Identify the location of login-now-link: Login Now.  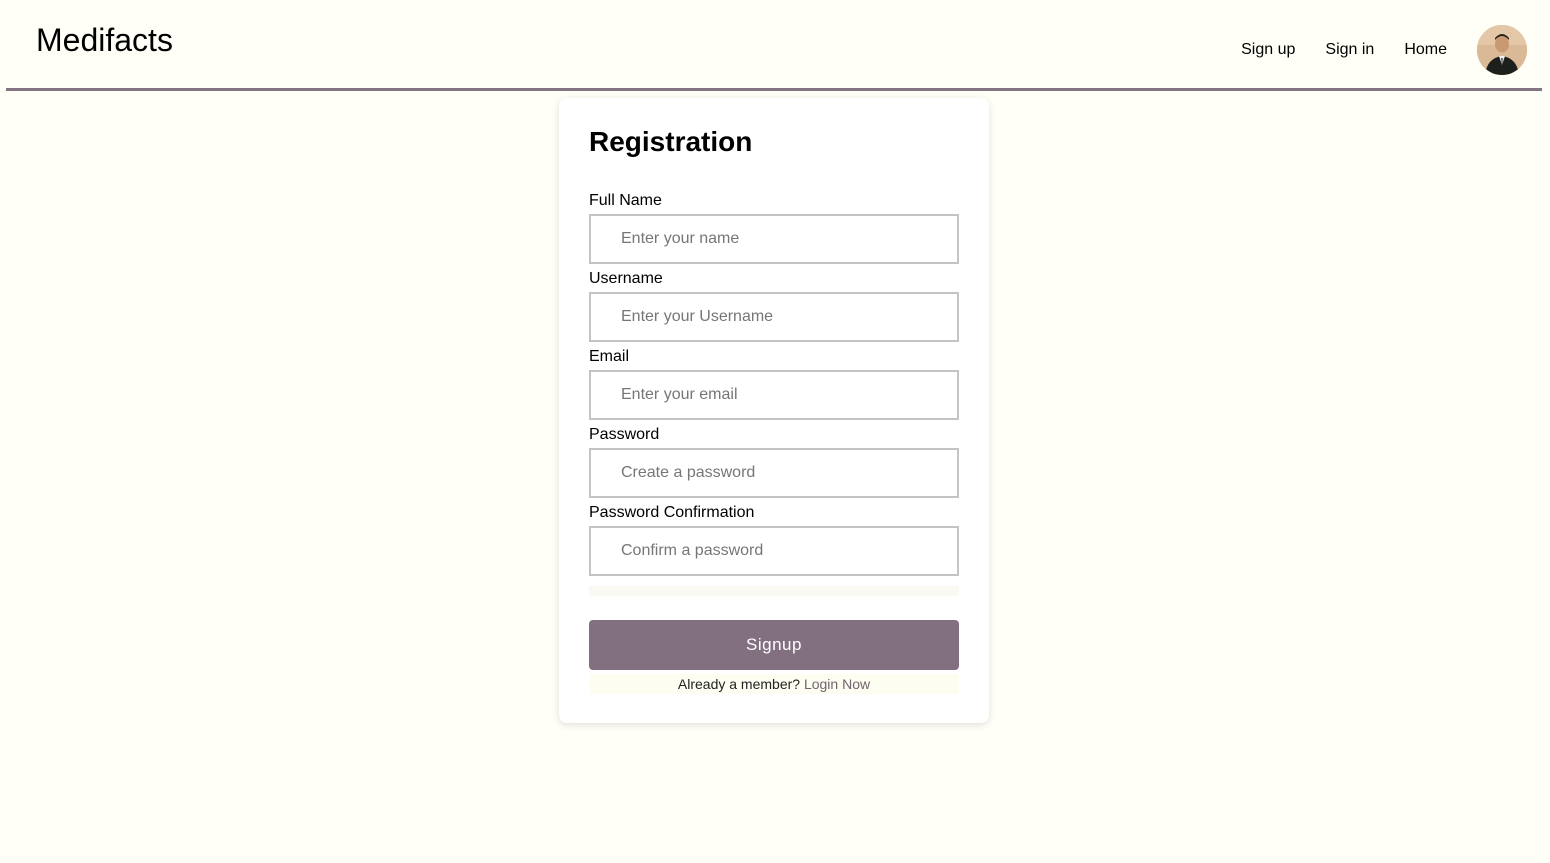
(837, 684).